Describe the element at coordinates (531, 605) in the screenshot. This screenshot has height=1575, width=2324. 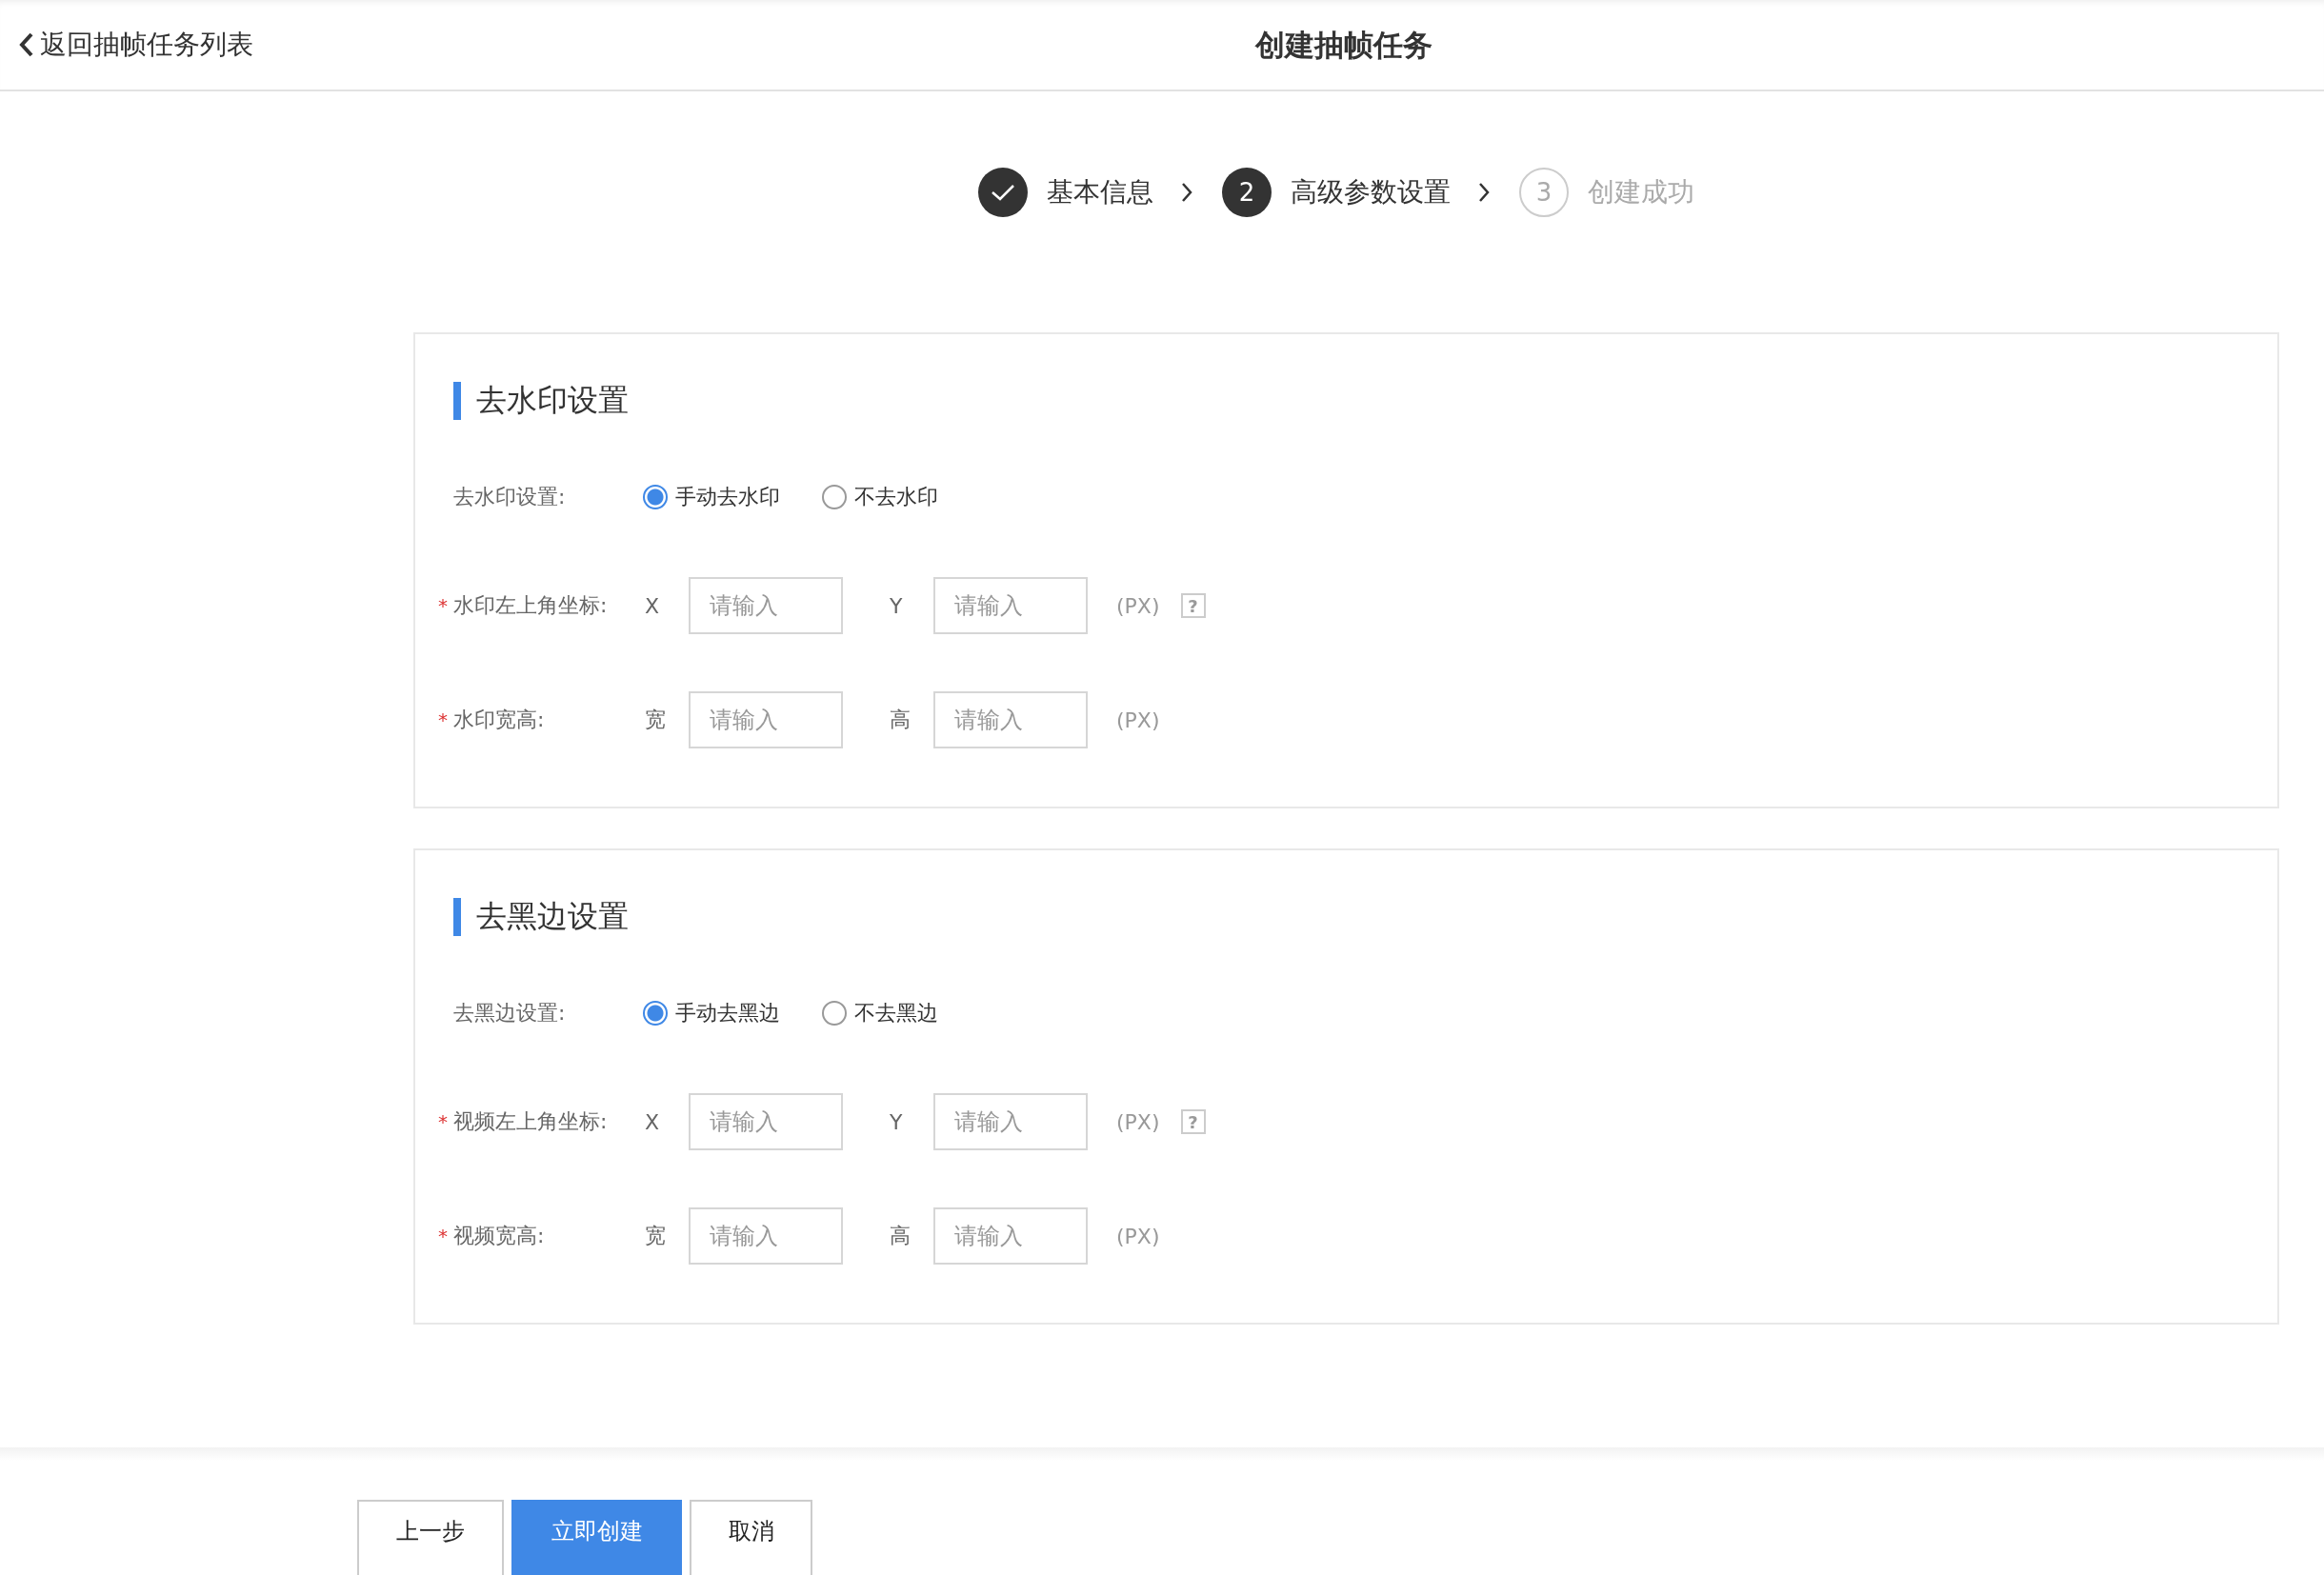
I see `field-label: 水印左上角坐标:` at that location.